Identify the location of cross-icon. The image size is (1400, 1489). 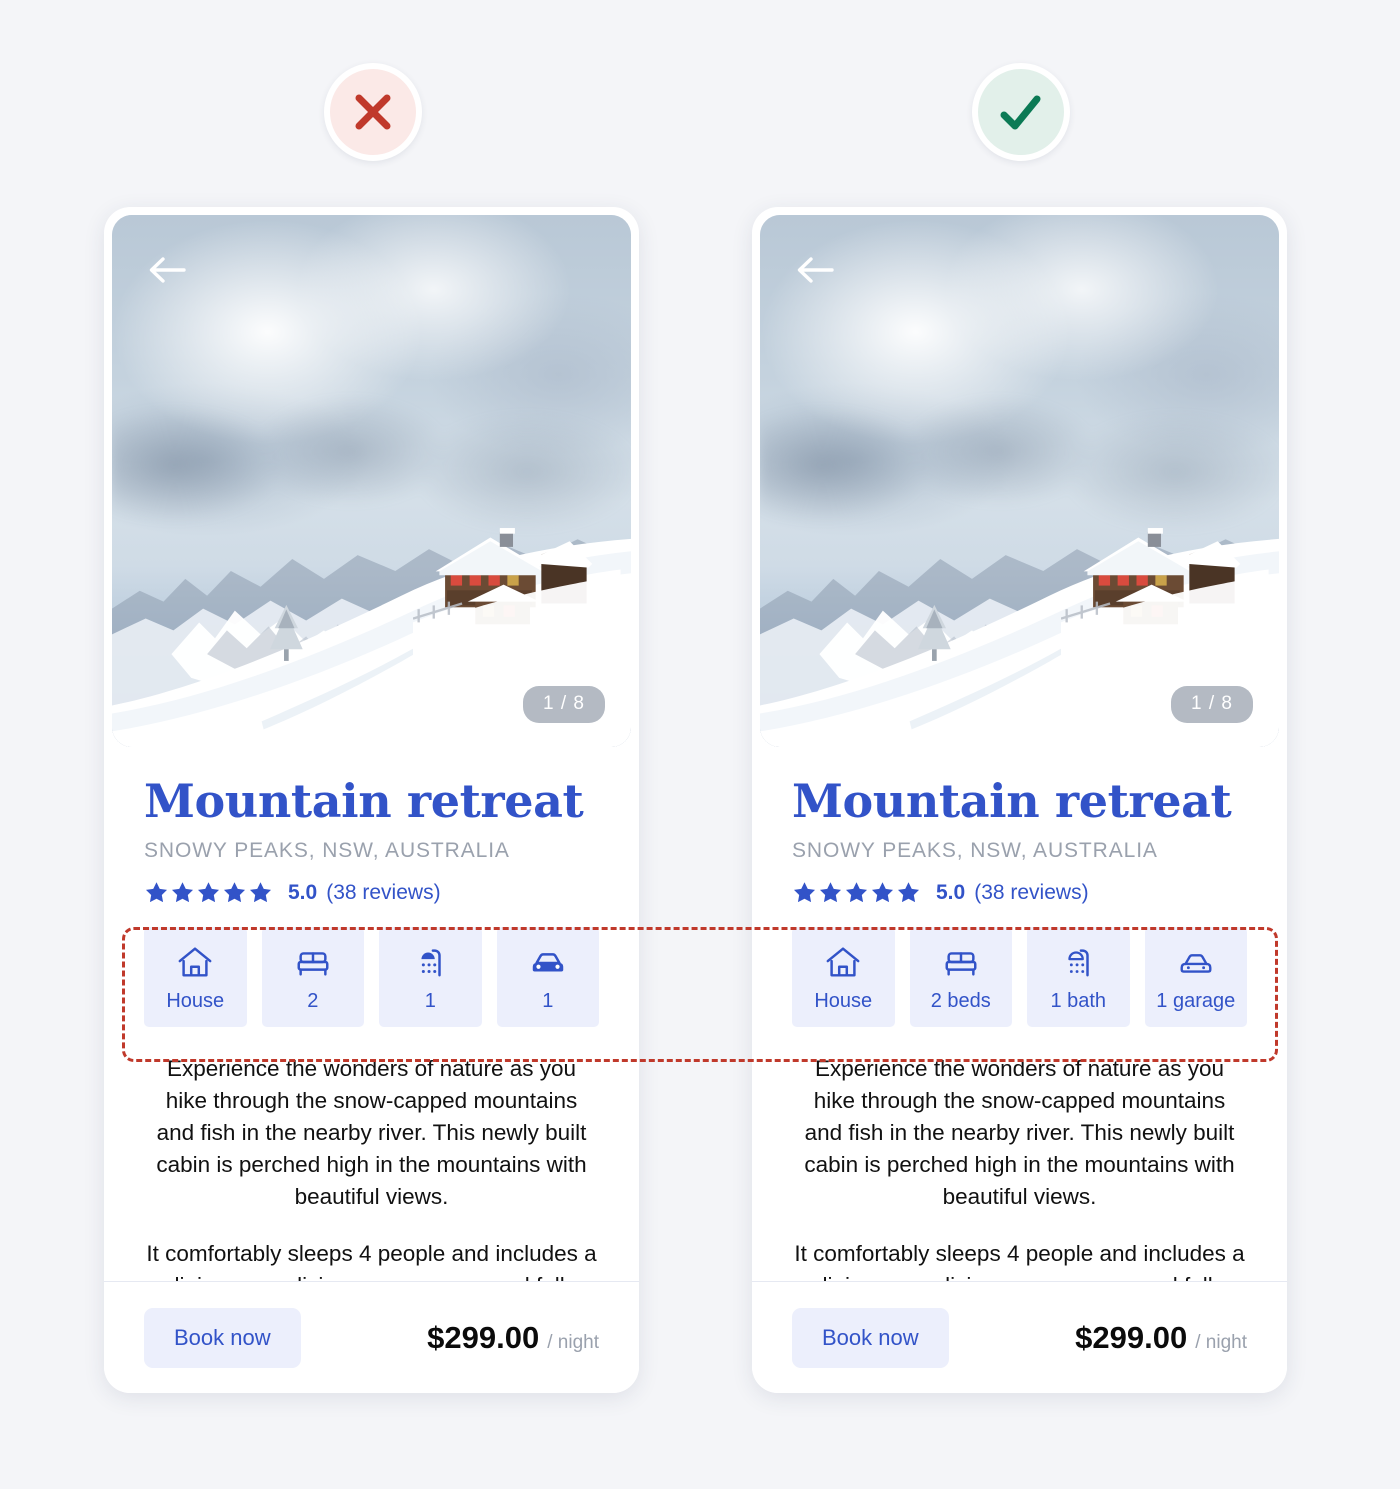
(373, 112).